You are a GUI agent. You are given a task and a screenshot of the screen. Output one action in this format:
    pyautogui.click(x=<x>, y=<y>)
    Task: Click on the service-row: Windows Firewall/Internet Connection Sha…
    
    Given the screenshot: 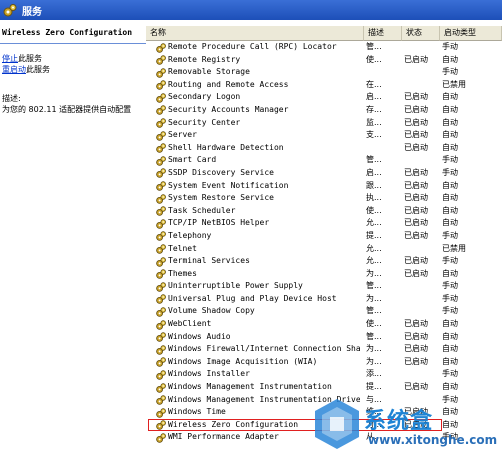 What is the action you would take?
    pyautogui.click(x=324, y=349)
    